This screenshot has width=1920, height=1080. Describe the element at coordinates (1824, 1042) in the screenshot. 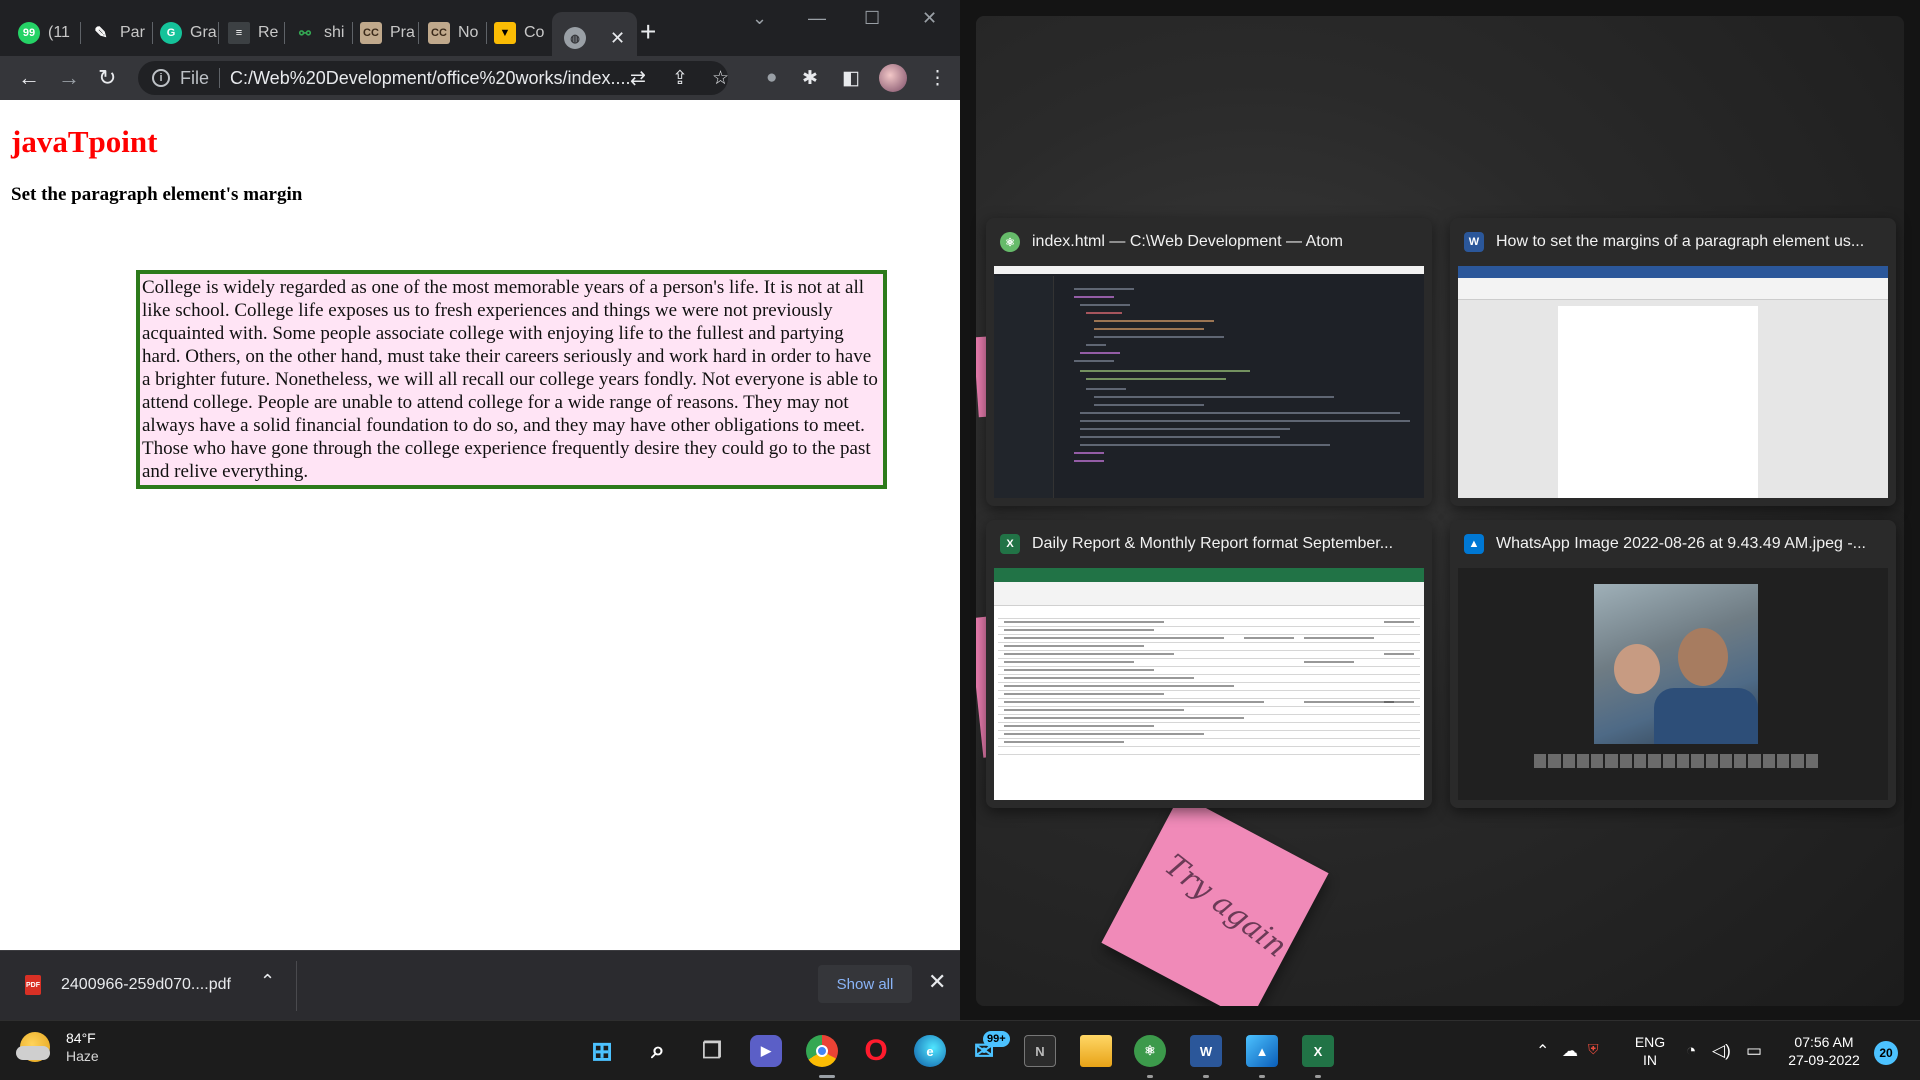

I see `clock-time: 07:56 AM` at that location.